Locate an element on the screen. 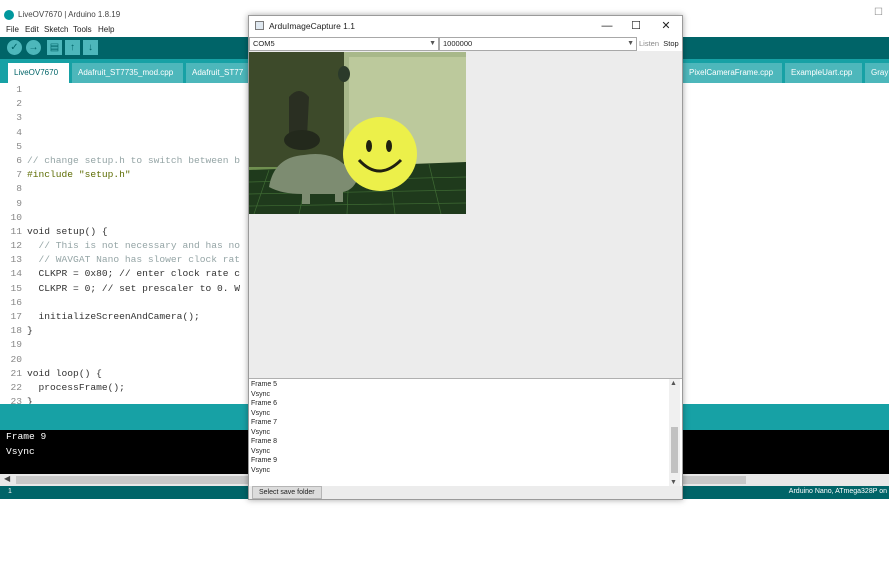 The image size is (889, 578). line-number: 10 is located at coordinates (16, 217).